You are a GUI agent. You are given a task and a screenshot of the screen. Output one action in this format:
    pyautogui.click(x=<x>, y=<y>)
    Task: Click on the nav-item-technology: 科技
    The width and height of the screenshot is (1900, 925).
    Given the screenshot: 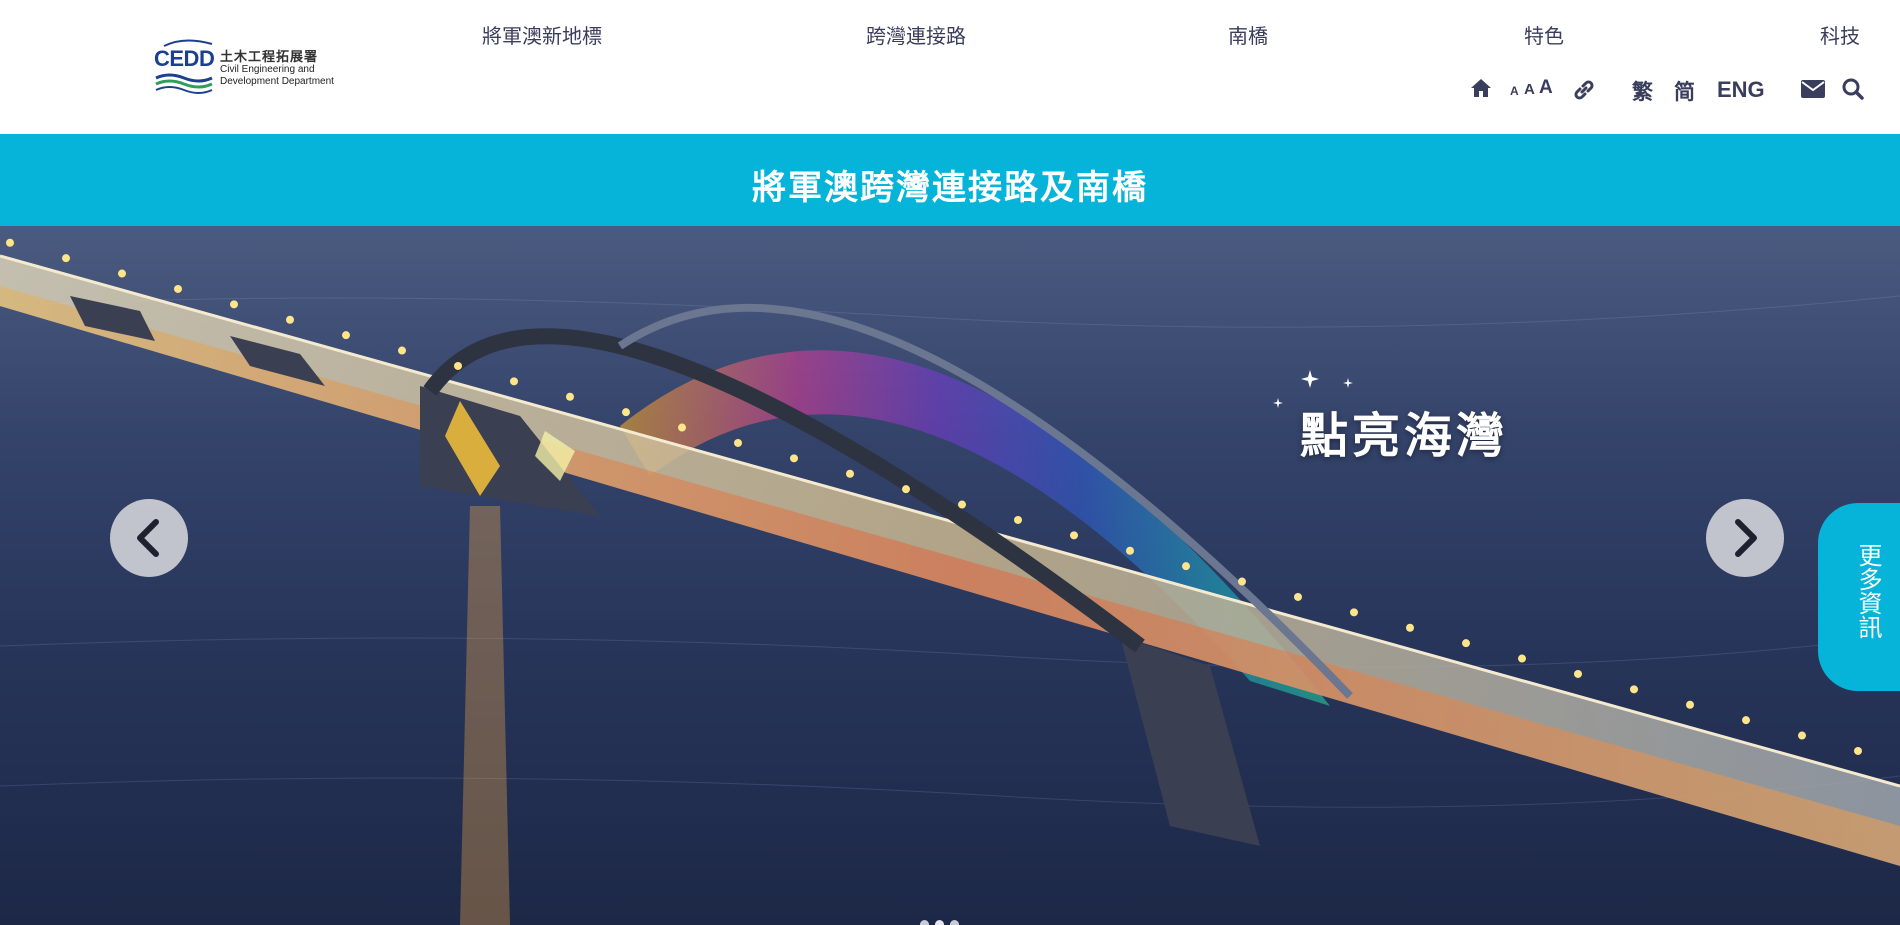 What is the action you would take?
    pyautogui.click(x=1840, y=34)
    